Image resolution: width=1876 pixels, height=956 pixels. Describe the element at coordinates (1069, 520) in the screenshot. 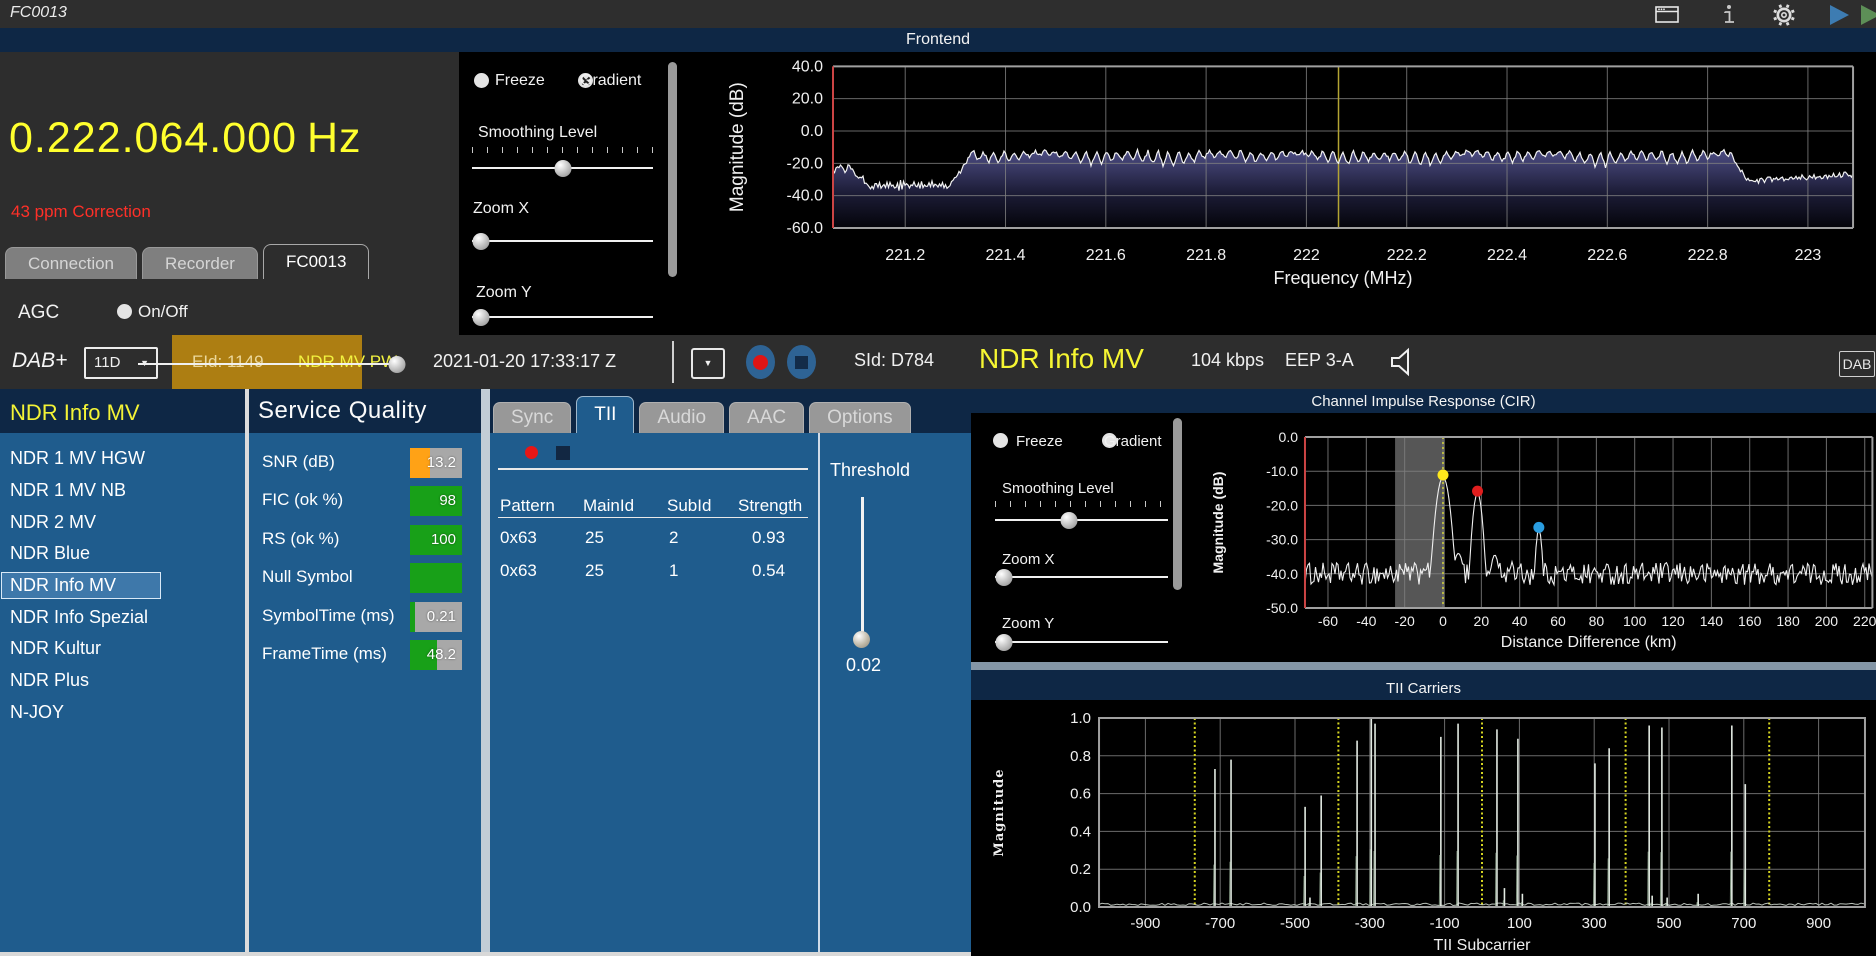

I see `cir-smoothing-slider-handle` at that location.